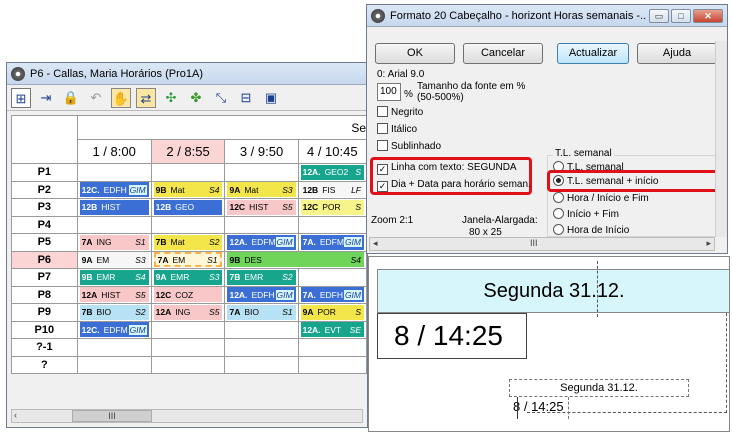  I want to click on lesson-block: 12C POR S, so click(332, 207).